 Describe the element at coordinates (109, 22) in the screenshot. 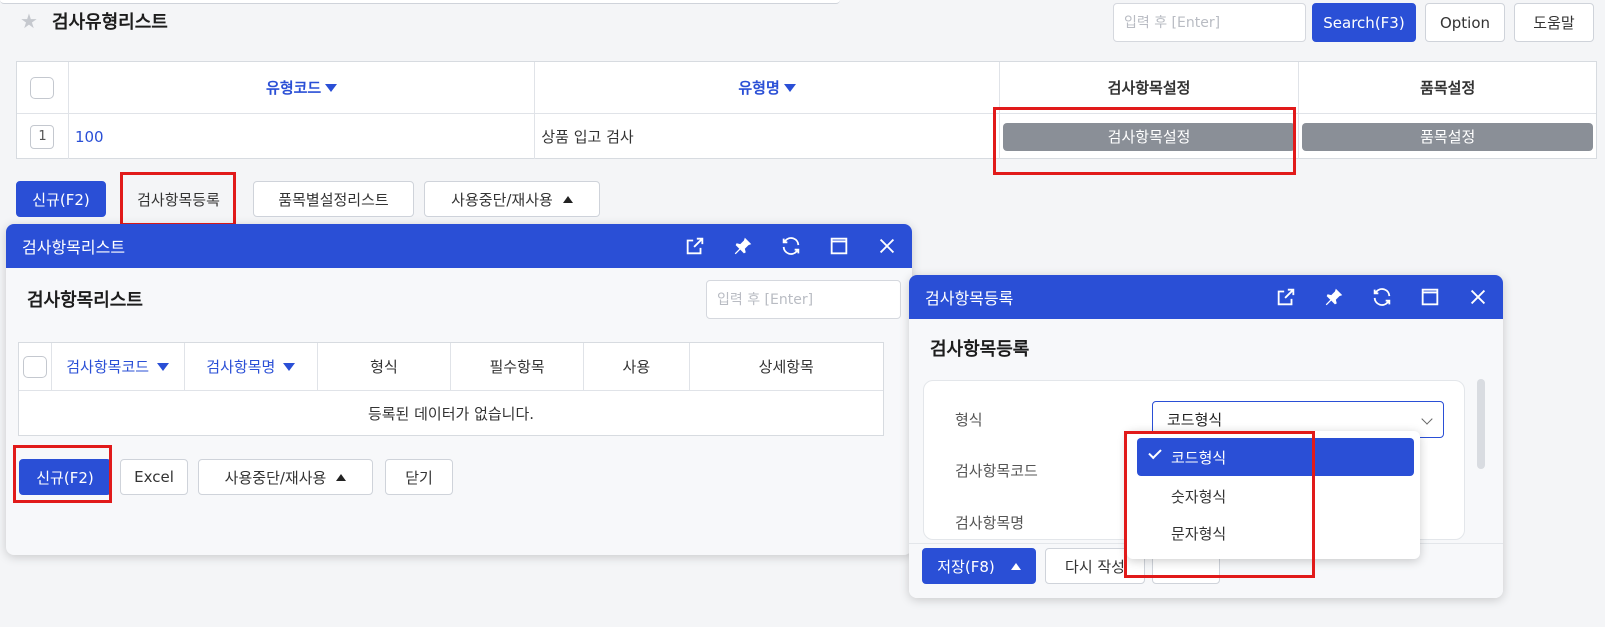

I see `page-title: 검사유형리스트` at that location.